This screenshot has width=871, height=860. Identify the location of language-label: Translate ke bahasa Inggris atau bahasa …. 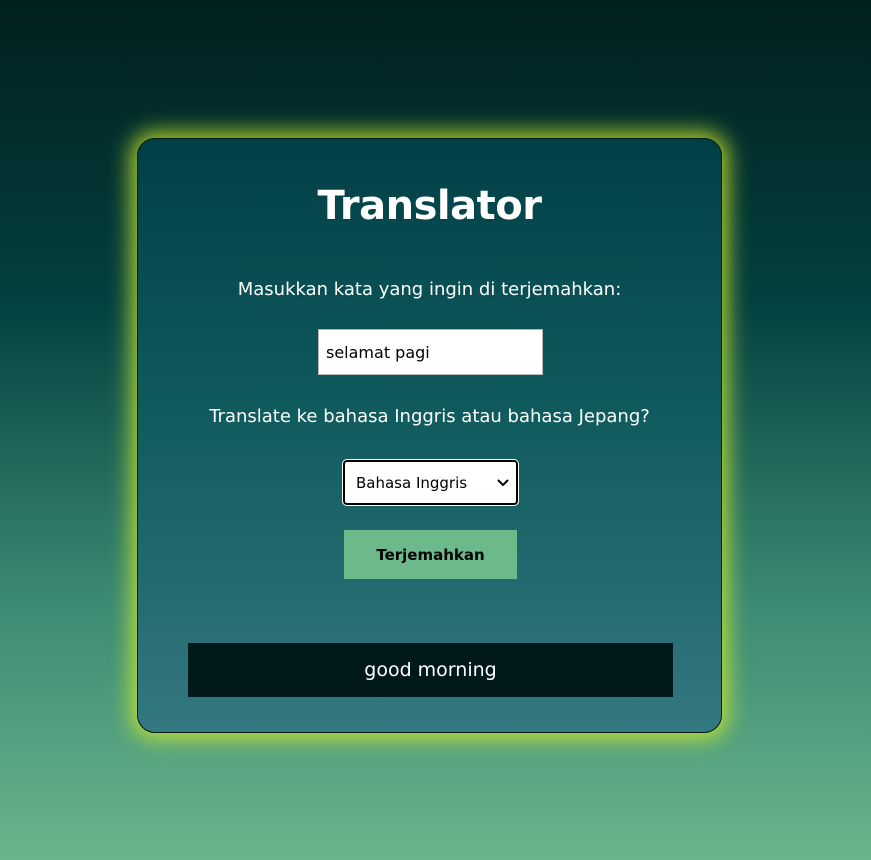
(429, 416).